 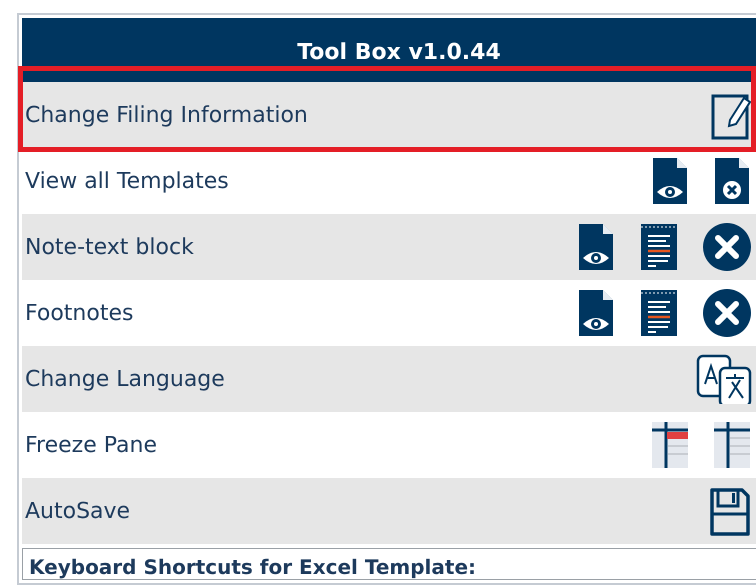 What do you see at coordinates (389, 50) in the screenshot?
I see `panel-title: Tool Box v1.0.44` at bounding box center [389, 50].